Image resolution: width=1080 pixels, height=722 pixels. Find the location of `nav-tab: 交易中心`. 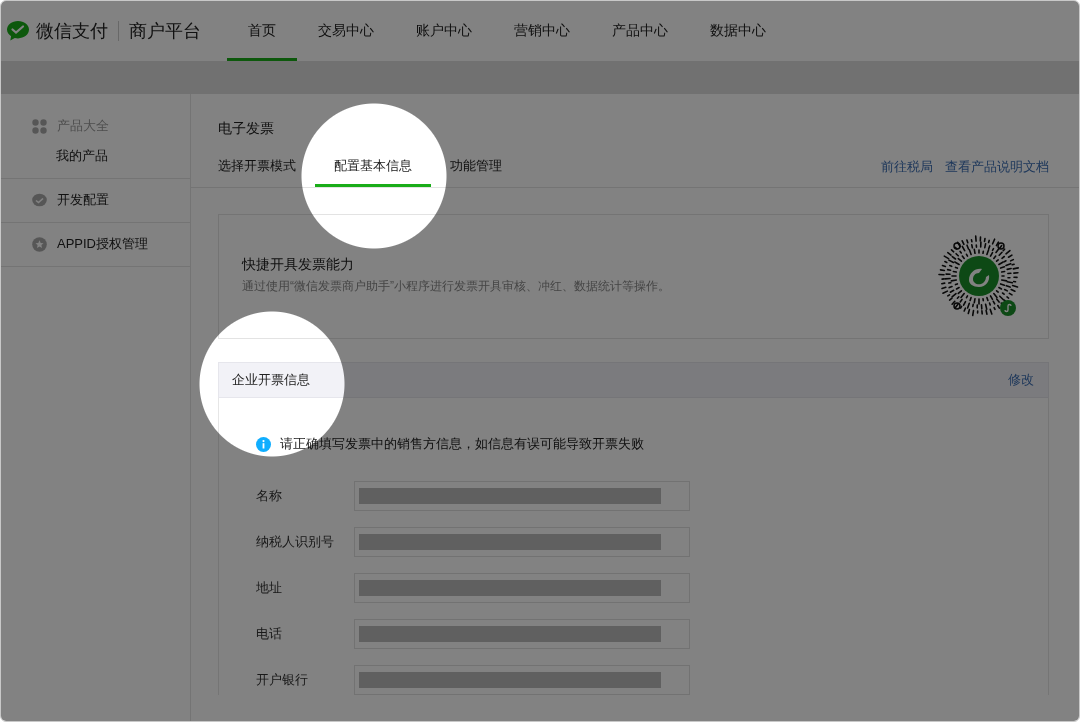

nav-tab: 交易中心 is located at coordinates (346, 31).